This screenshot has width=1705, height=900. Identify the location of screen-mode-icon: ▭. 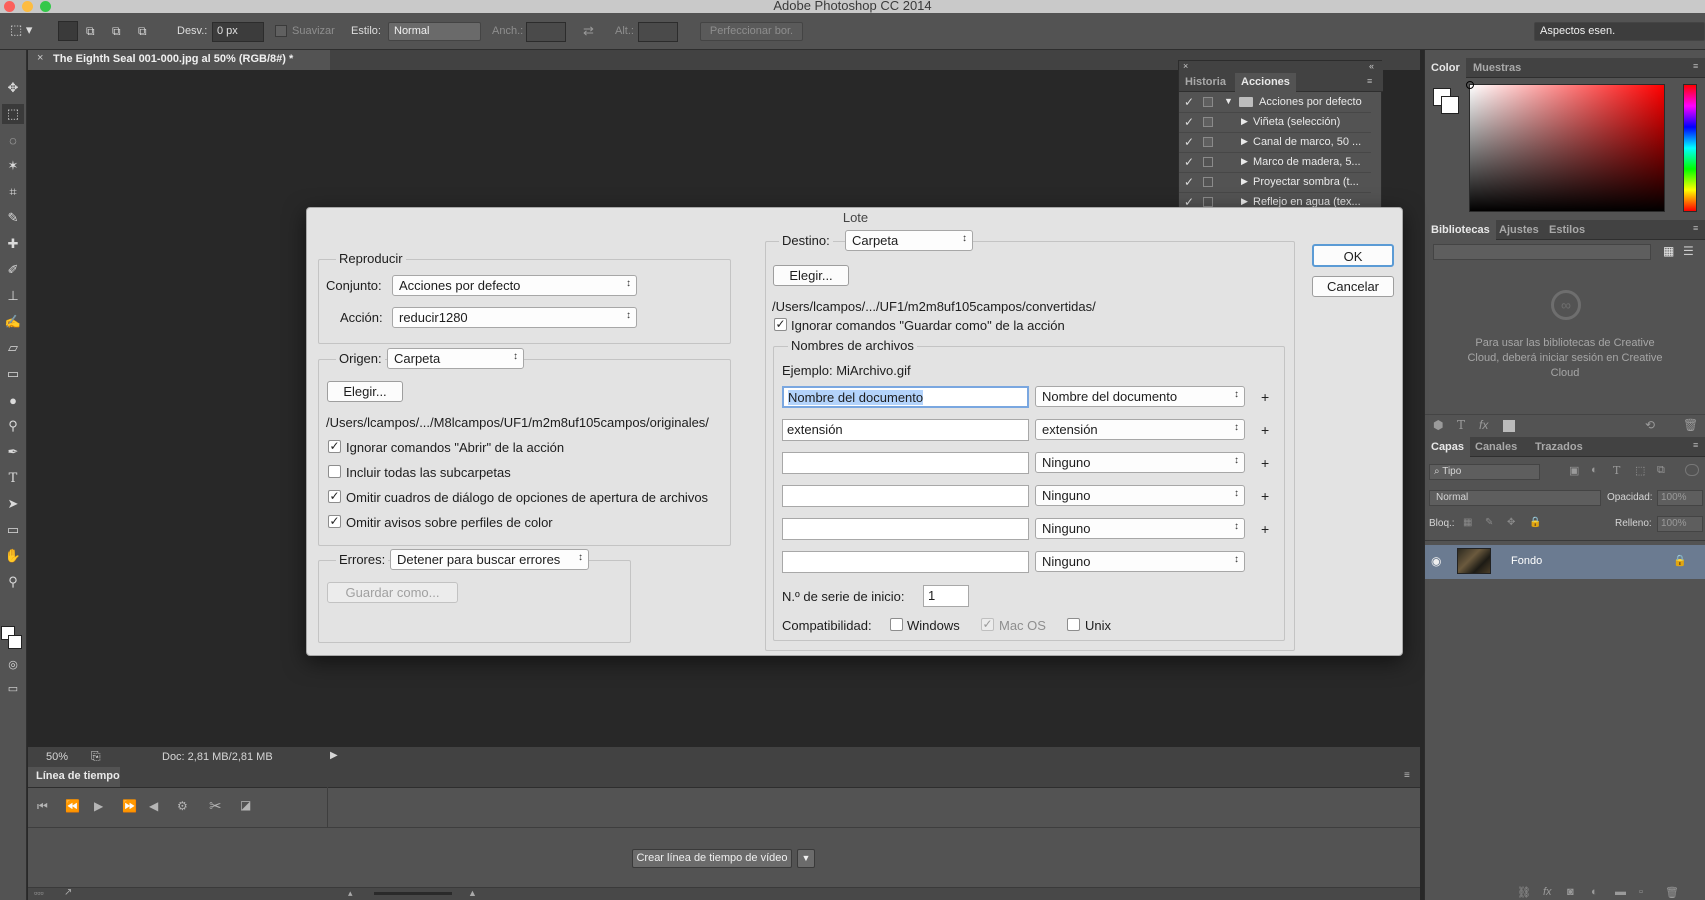
(13, 688).